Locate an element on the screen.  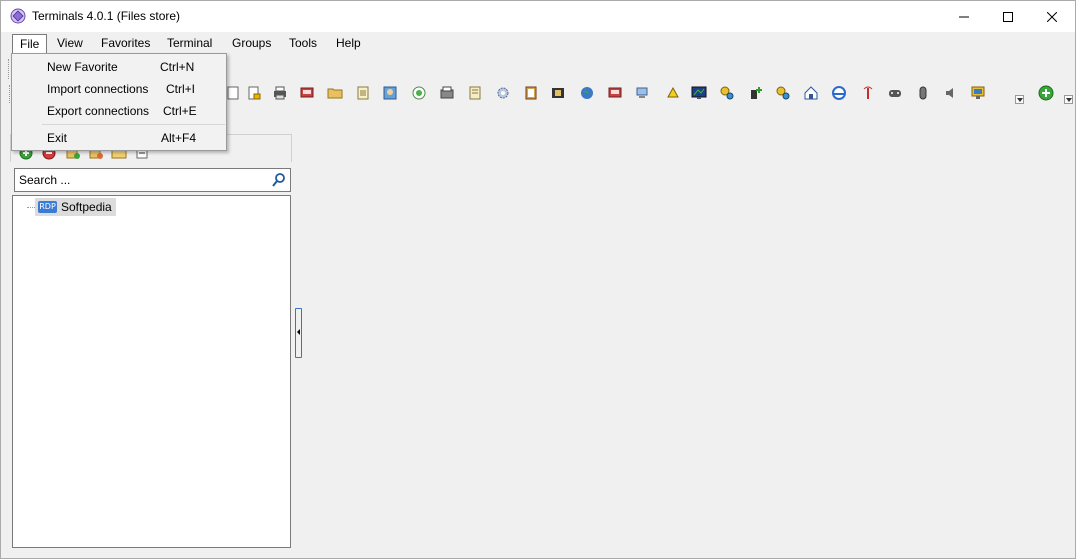
menu-groups: Groups is located at coordinates (251, 44).